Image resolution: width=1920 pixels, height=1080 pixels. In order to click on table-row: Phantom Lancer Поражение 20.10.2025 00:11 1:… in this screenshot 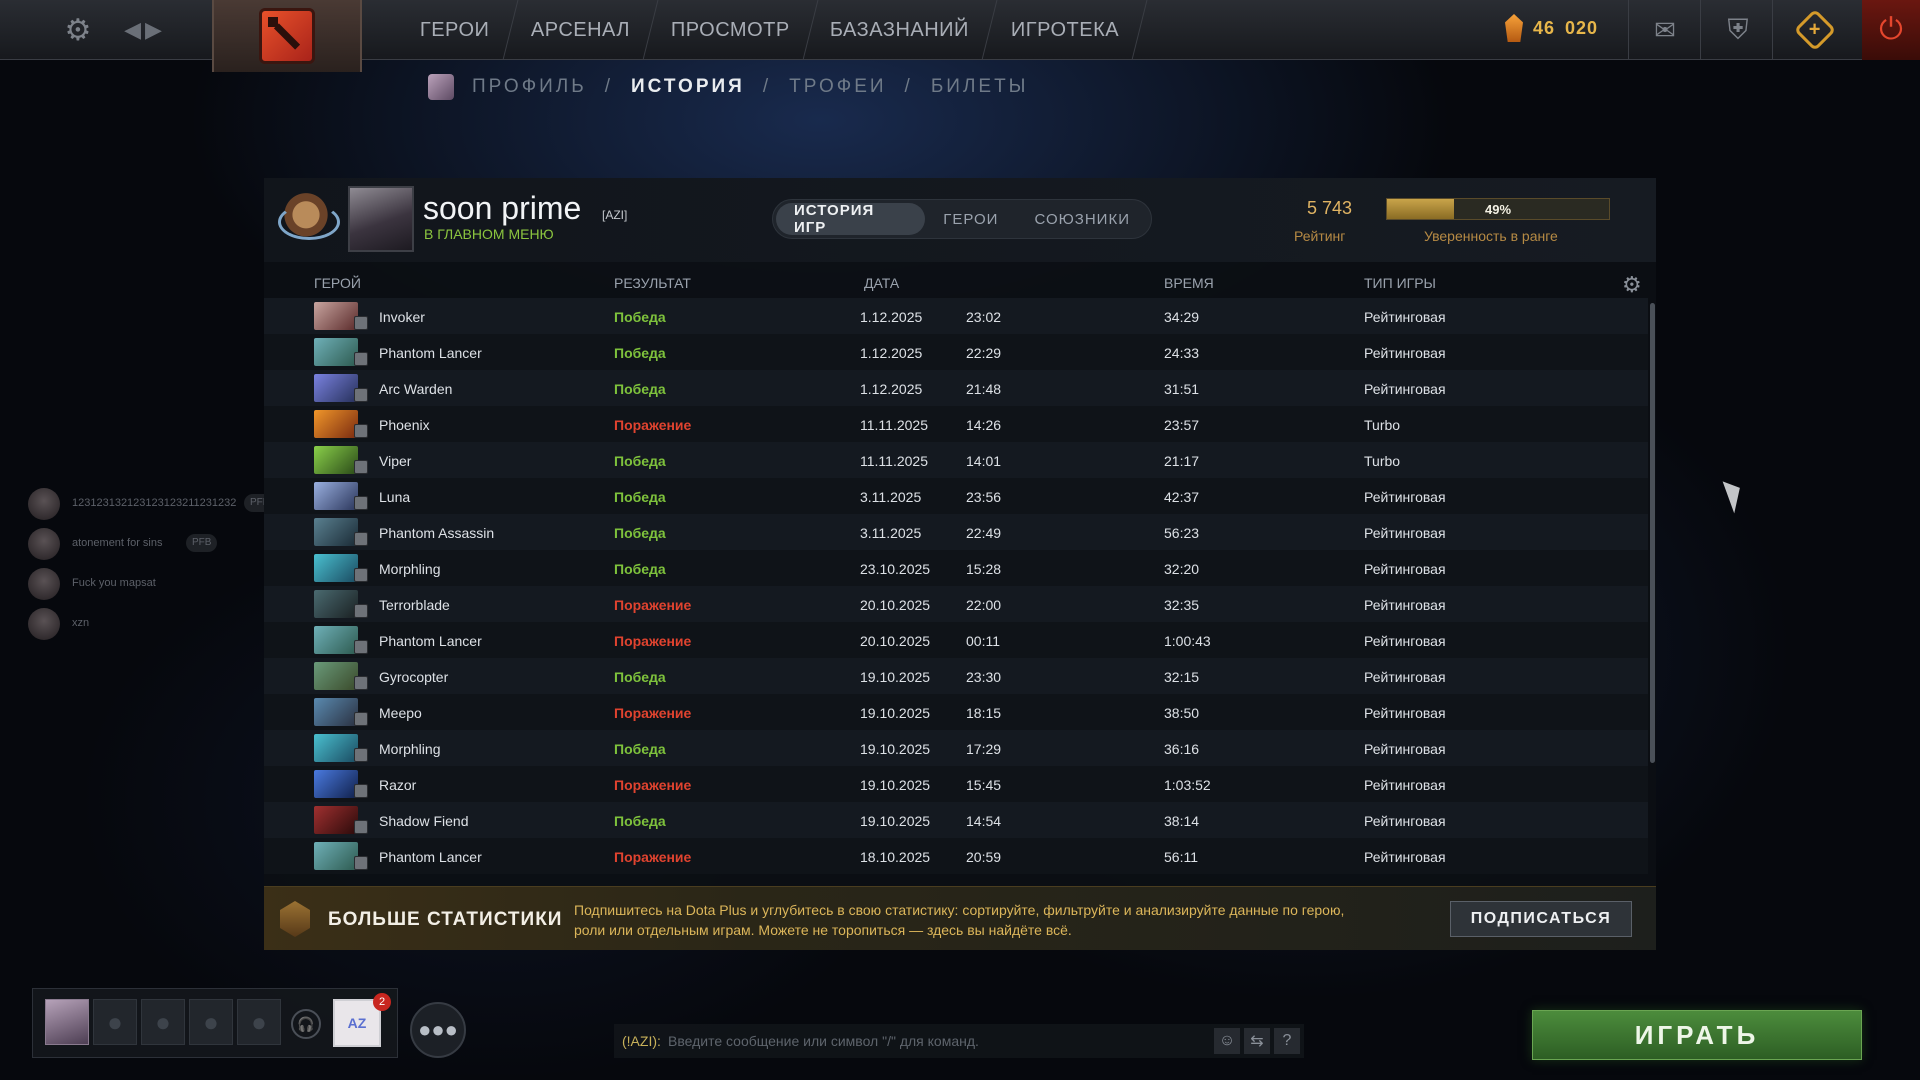, I will do `click(956, 640)`.